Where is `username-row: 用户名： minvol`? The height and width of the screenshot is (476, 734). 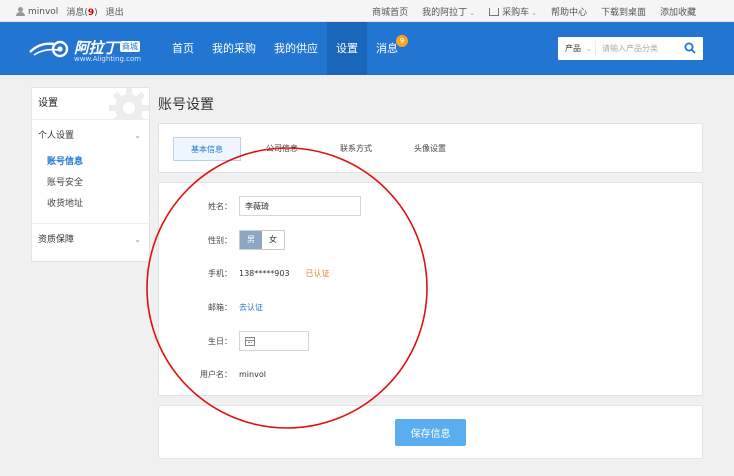 username-row: 用户名： minvol is located at coordinates (212, 374).